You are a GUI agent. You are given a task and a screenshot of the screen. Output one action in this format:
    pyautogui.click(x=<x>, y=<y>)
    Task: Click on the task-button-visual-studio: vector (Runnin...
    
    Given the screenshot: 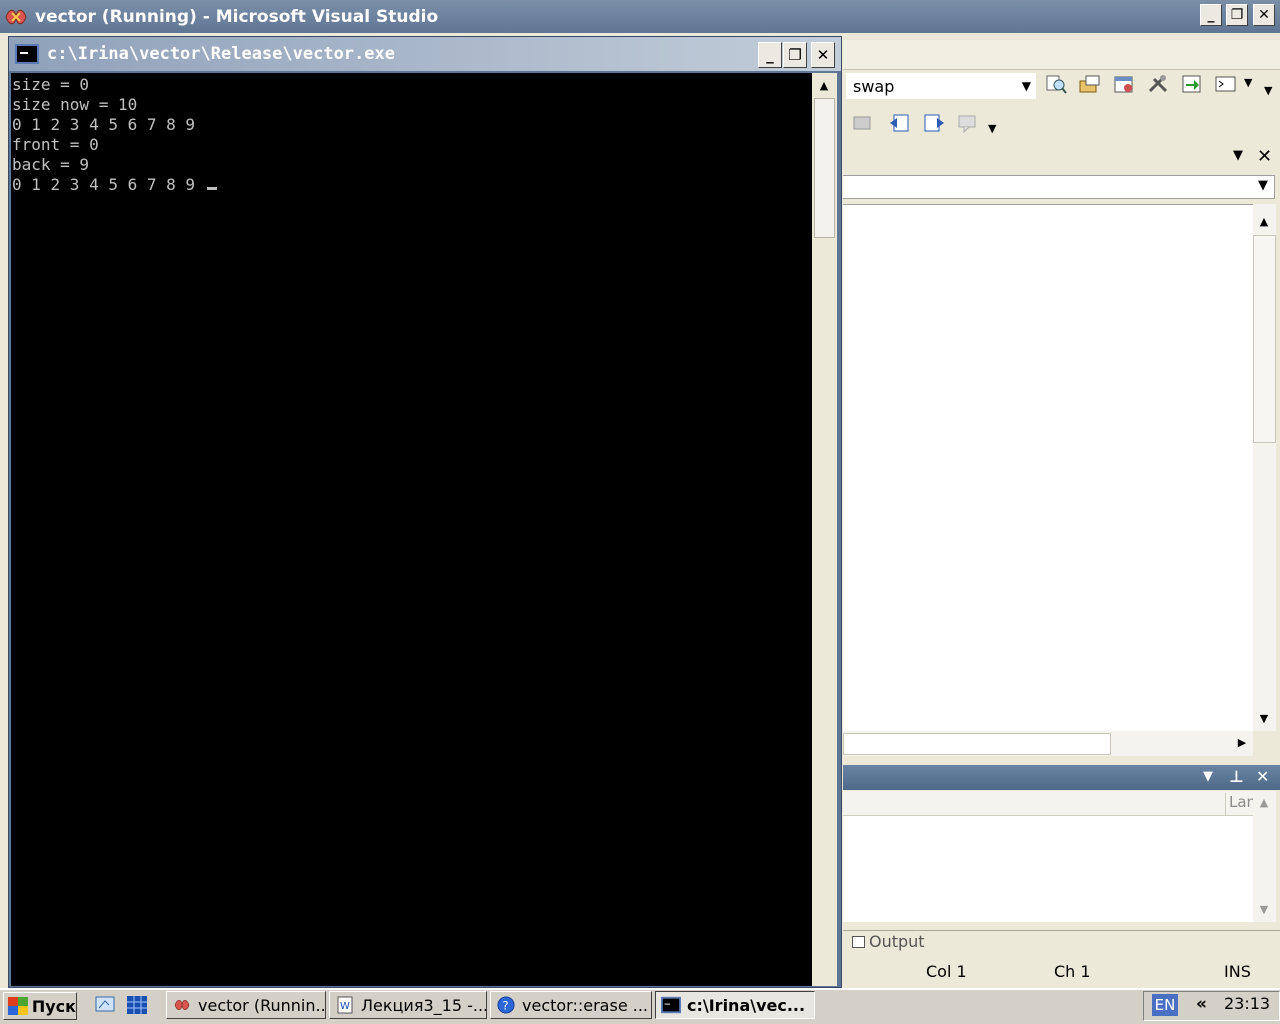 What is the action you would take?
    pyautogui.click(x=246, y=1005)
    